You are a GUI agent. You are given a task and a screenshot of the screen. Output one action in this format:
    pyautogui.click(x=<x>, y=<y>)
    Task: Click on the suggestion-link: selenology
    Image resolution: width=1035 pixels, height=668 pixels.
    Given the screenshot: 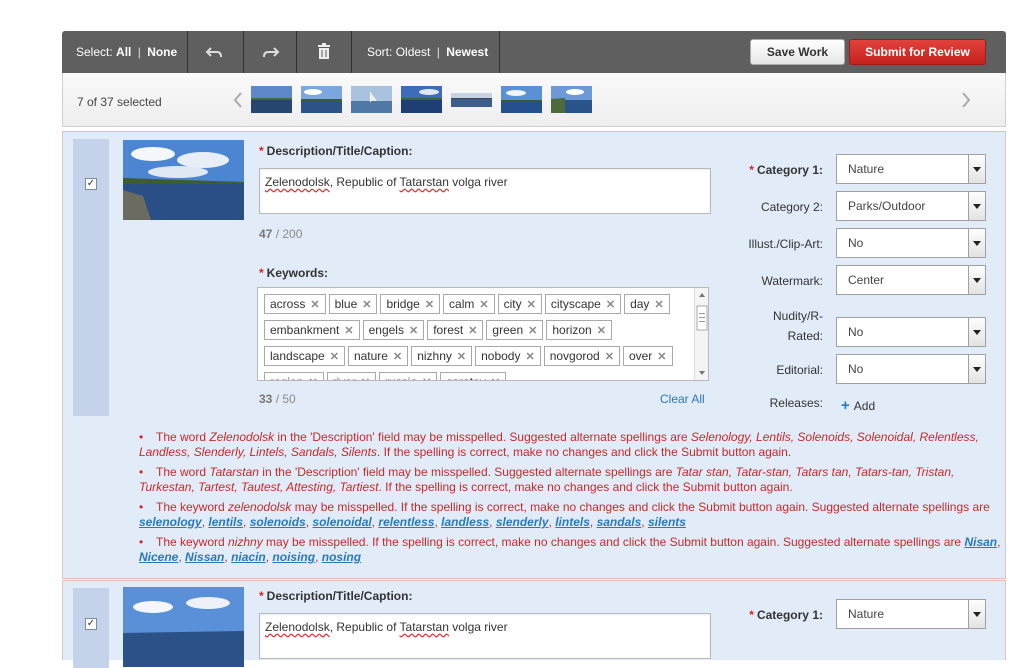 What is the action you would take?
    pyautogui.click(x=170, y=522)
    